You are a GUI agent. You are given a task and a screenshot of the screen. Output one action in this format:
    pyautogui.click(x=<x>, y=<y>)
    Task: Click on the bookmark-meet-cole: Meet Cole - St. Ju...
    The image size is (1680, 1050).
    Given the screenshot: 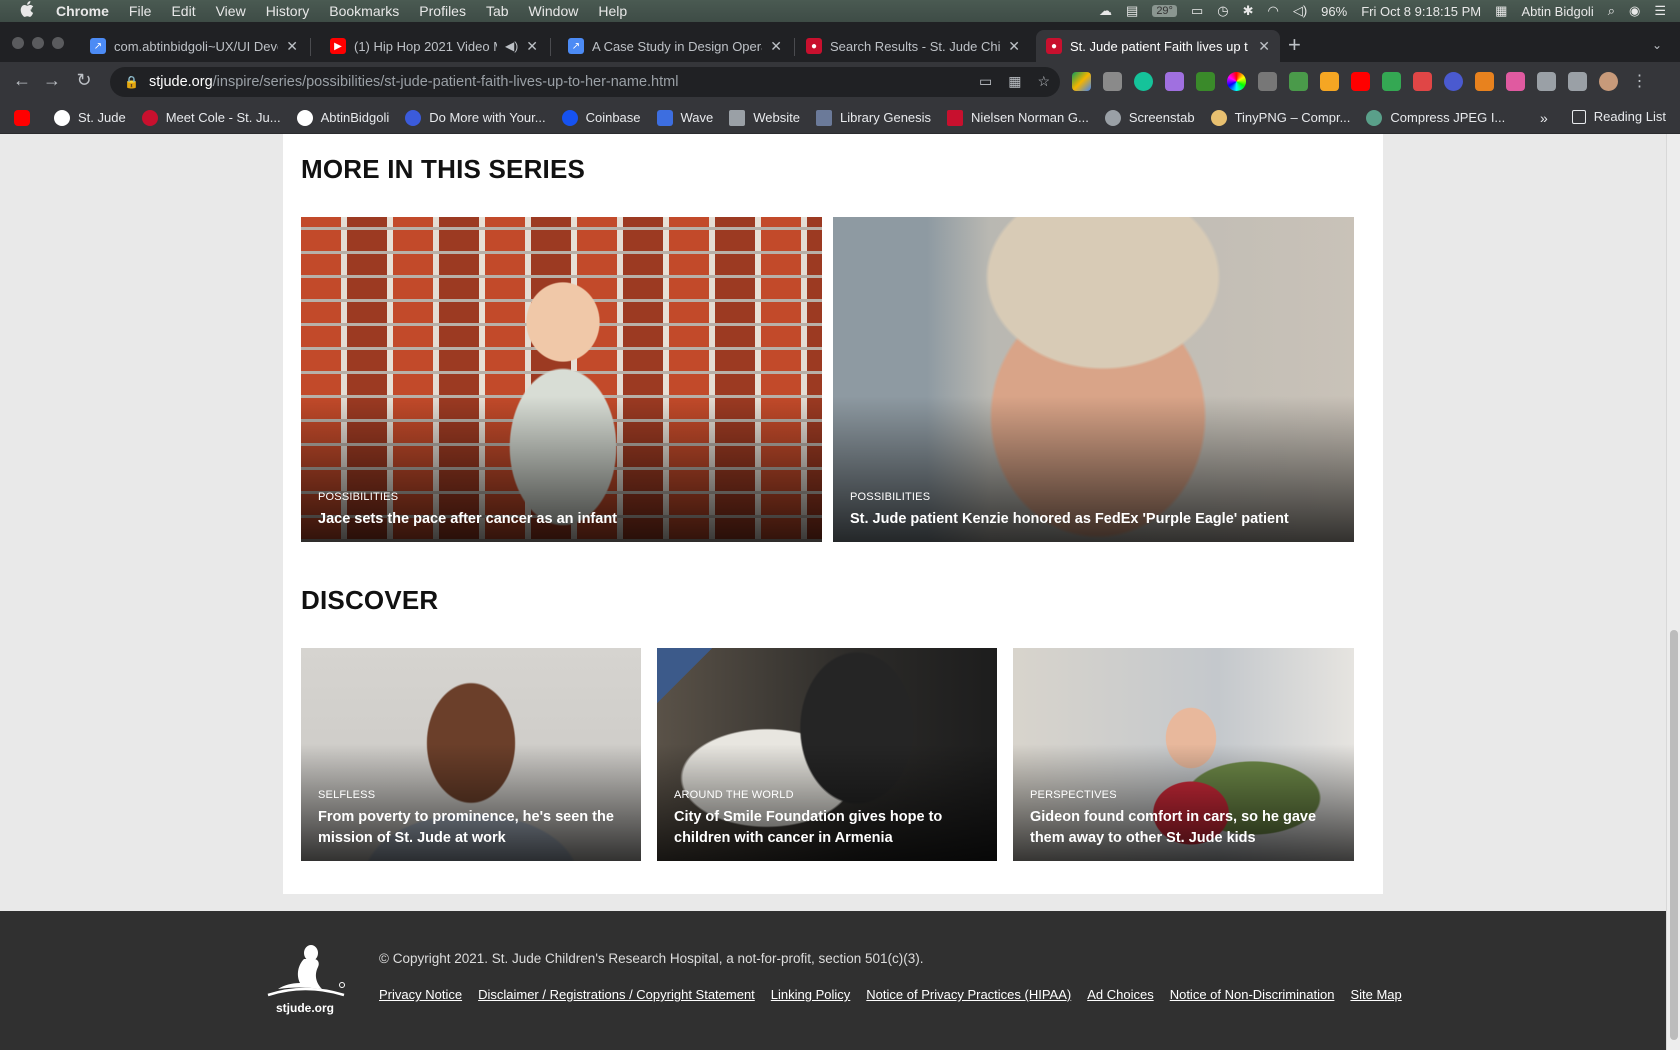 What is the action you would take?
    pyautogui.click(x=211, y=117)
    